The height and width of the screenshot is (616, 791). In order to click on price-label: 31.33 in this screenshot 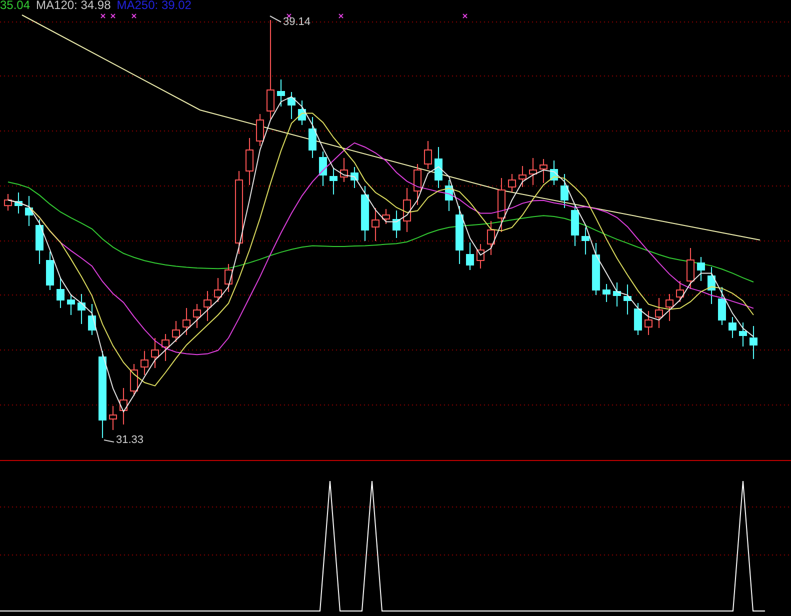, I will do `click(130, 440)`.